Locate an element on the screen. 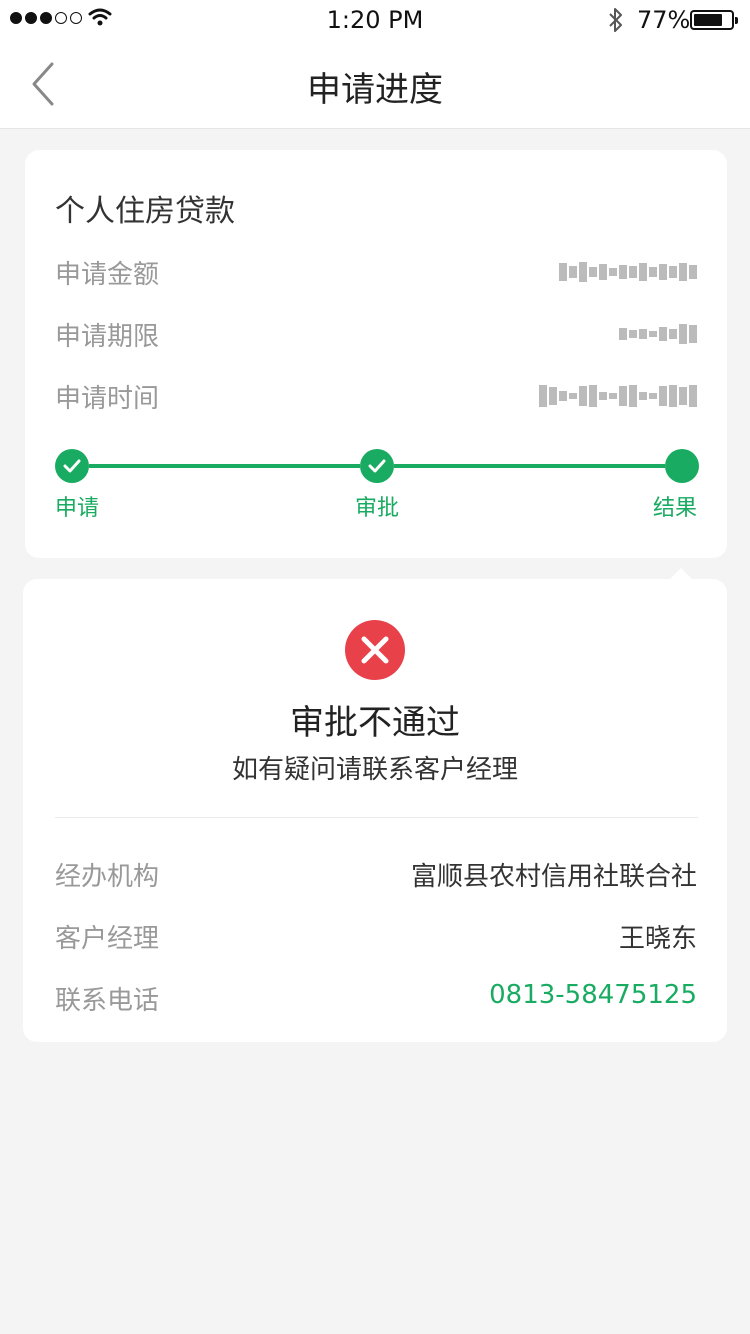  apply-term-value-redacted is located at coordinates (658, 334).